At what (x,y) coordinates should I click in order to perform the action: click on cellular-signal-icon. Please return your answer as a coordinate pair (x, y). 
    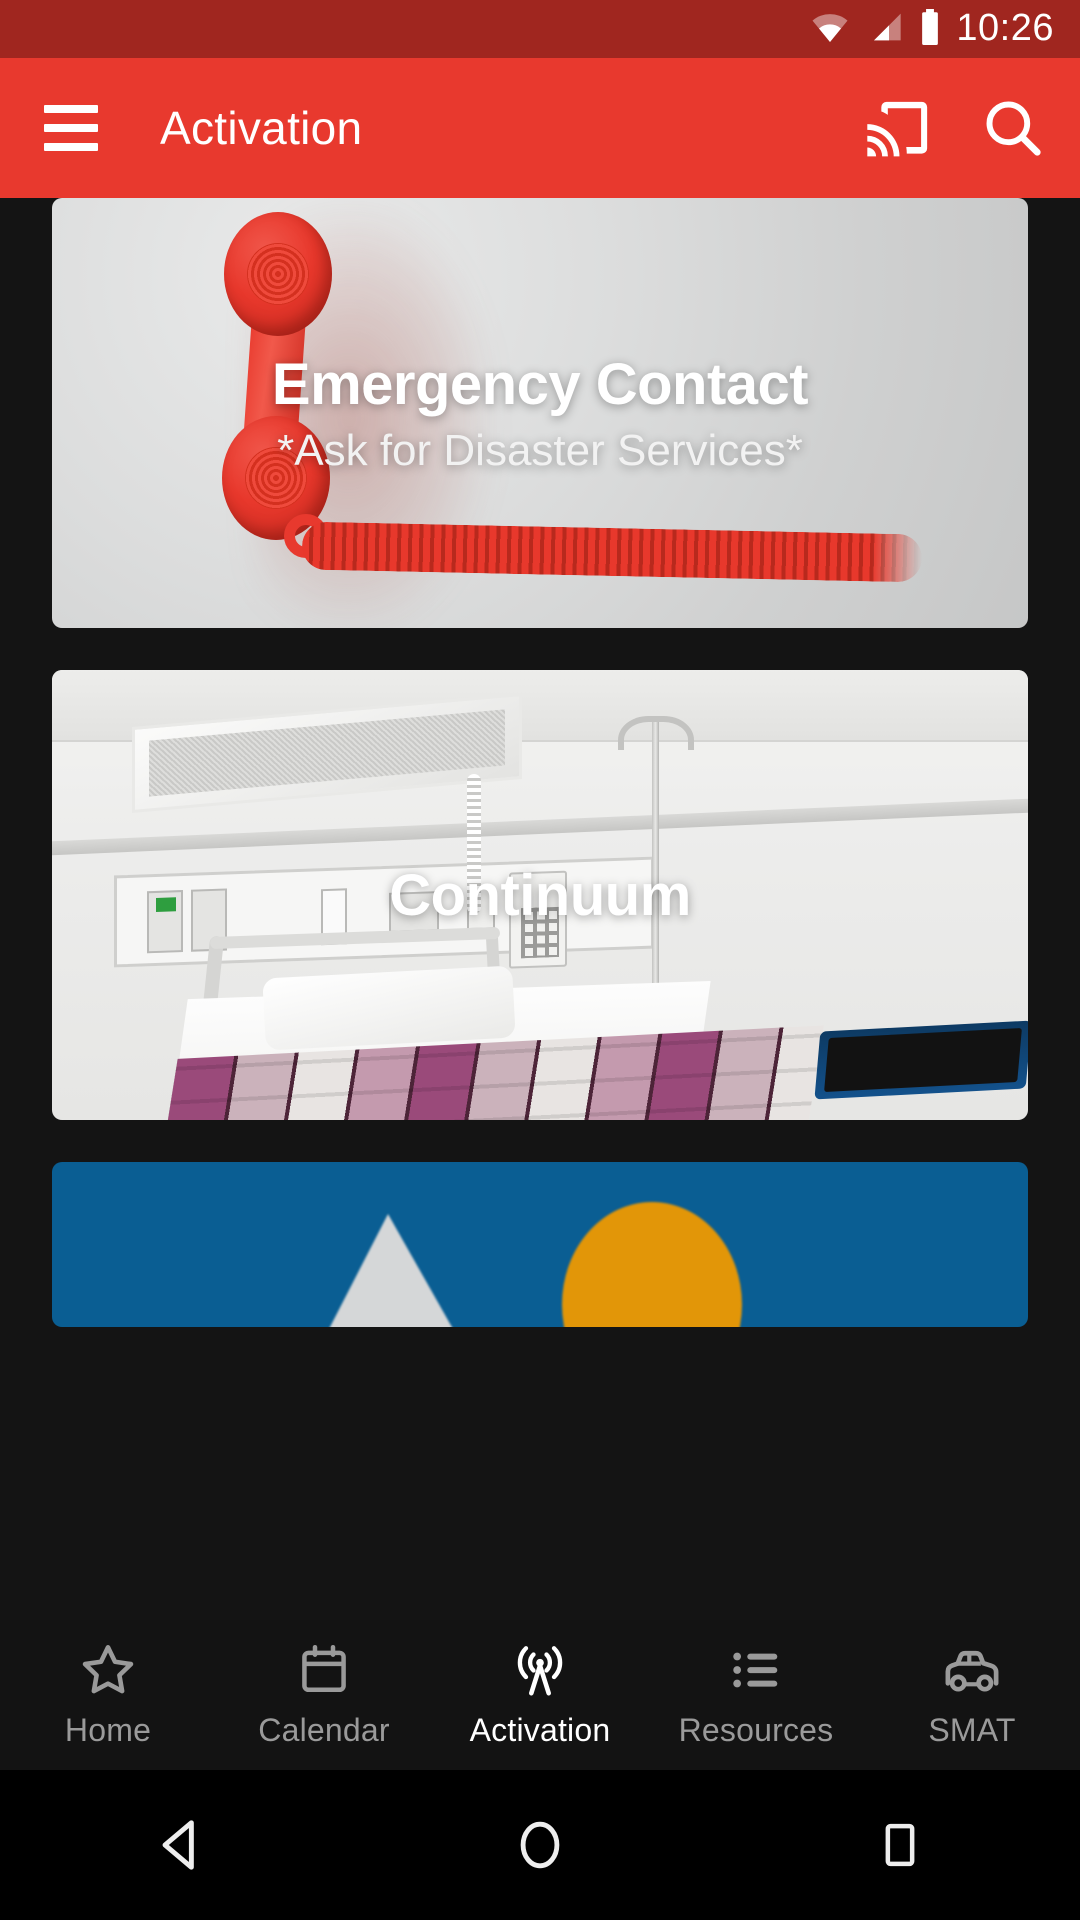
    Looking at the image, I should click on (884, 29).